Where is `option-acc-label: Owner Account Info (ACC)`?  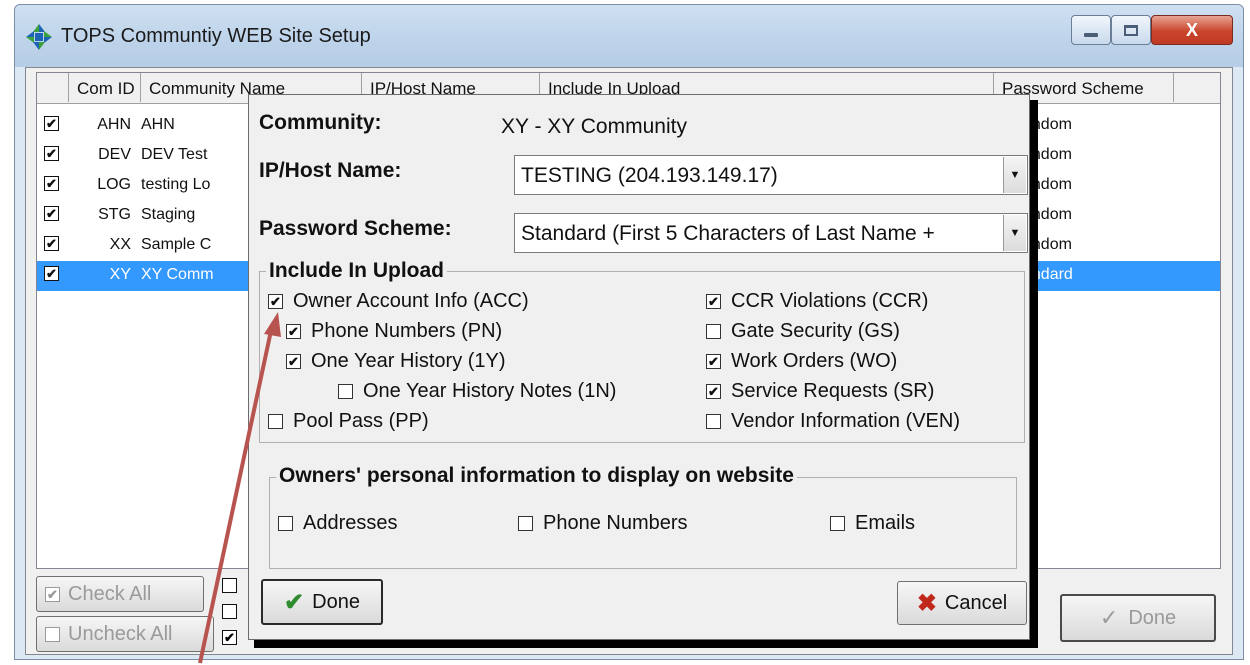
option-acc-label: Owner Account Info (ACC) is located at coordinates (411, 301).